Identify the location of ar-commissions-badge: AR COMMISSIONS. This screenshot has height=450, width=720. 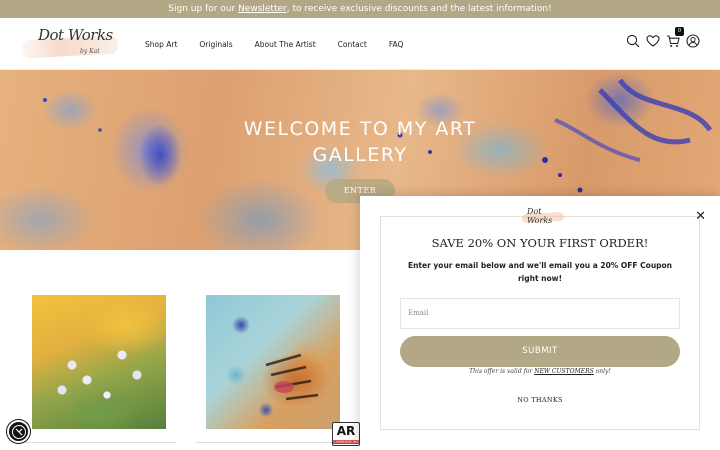
(346, 434).